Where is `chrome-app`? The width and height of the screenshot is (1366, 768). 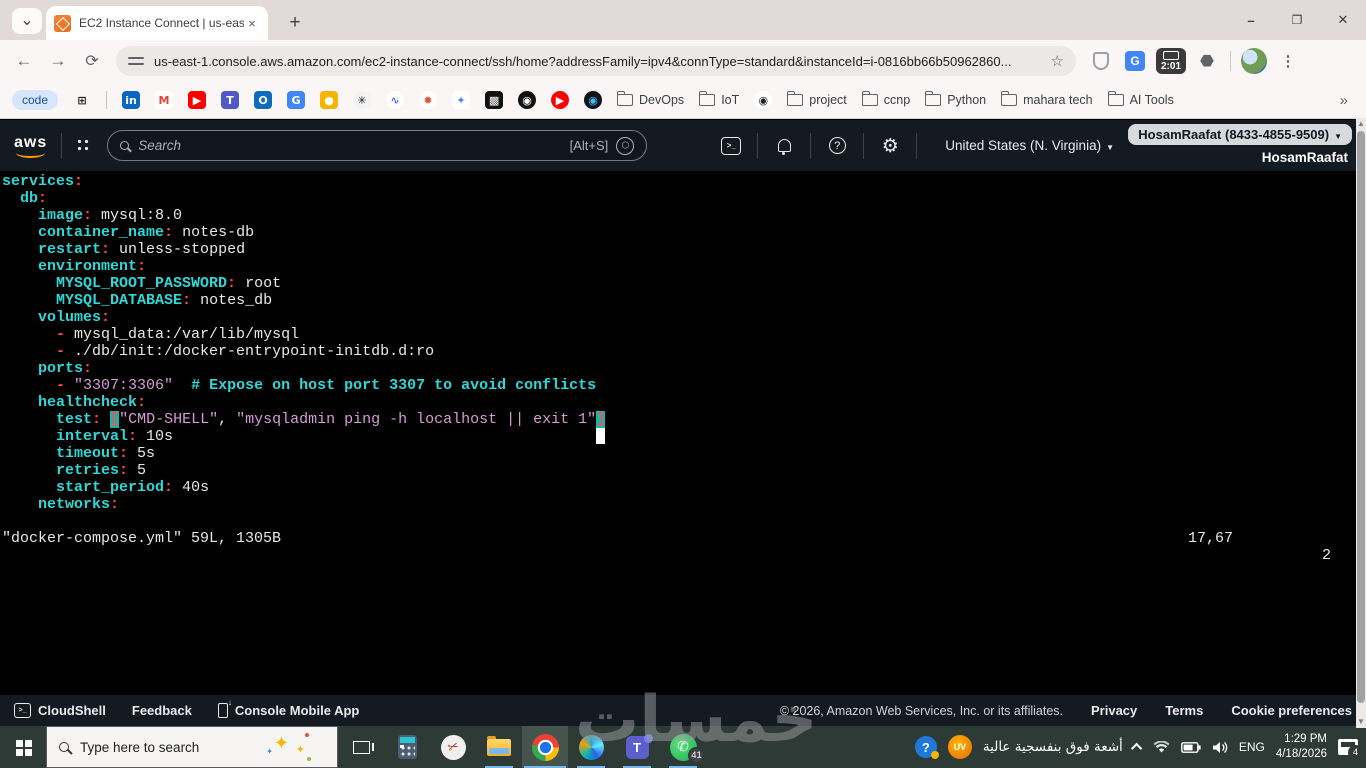
chrome-app is located at coordinates (545, 747).